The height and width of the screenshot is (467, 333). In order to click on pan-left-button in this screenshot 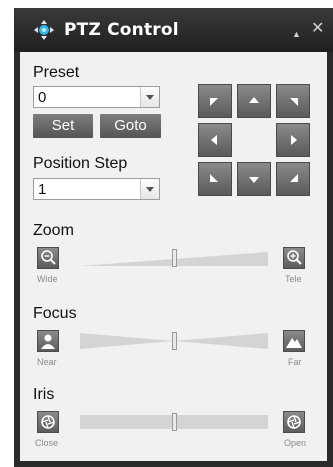, I will do `click(215, 140)`.